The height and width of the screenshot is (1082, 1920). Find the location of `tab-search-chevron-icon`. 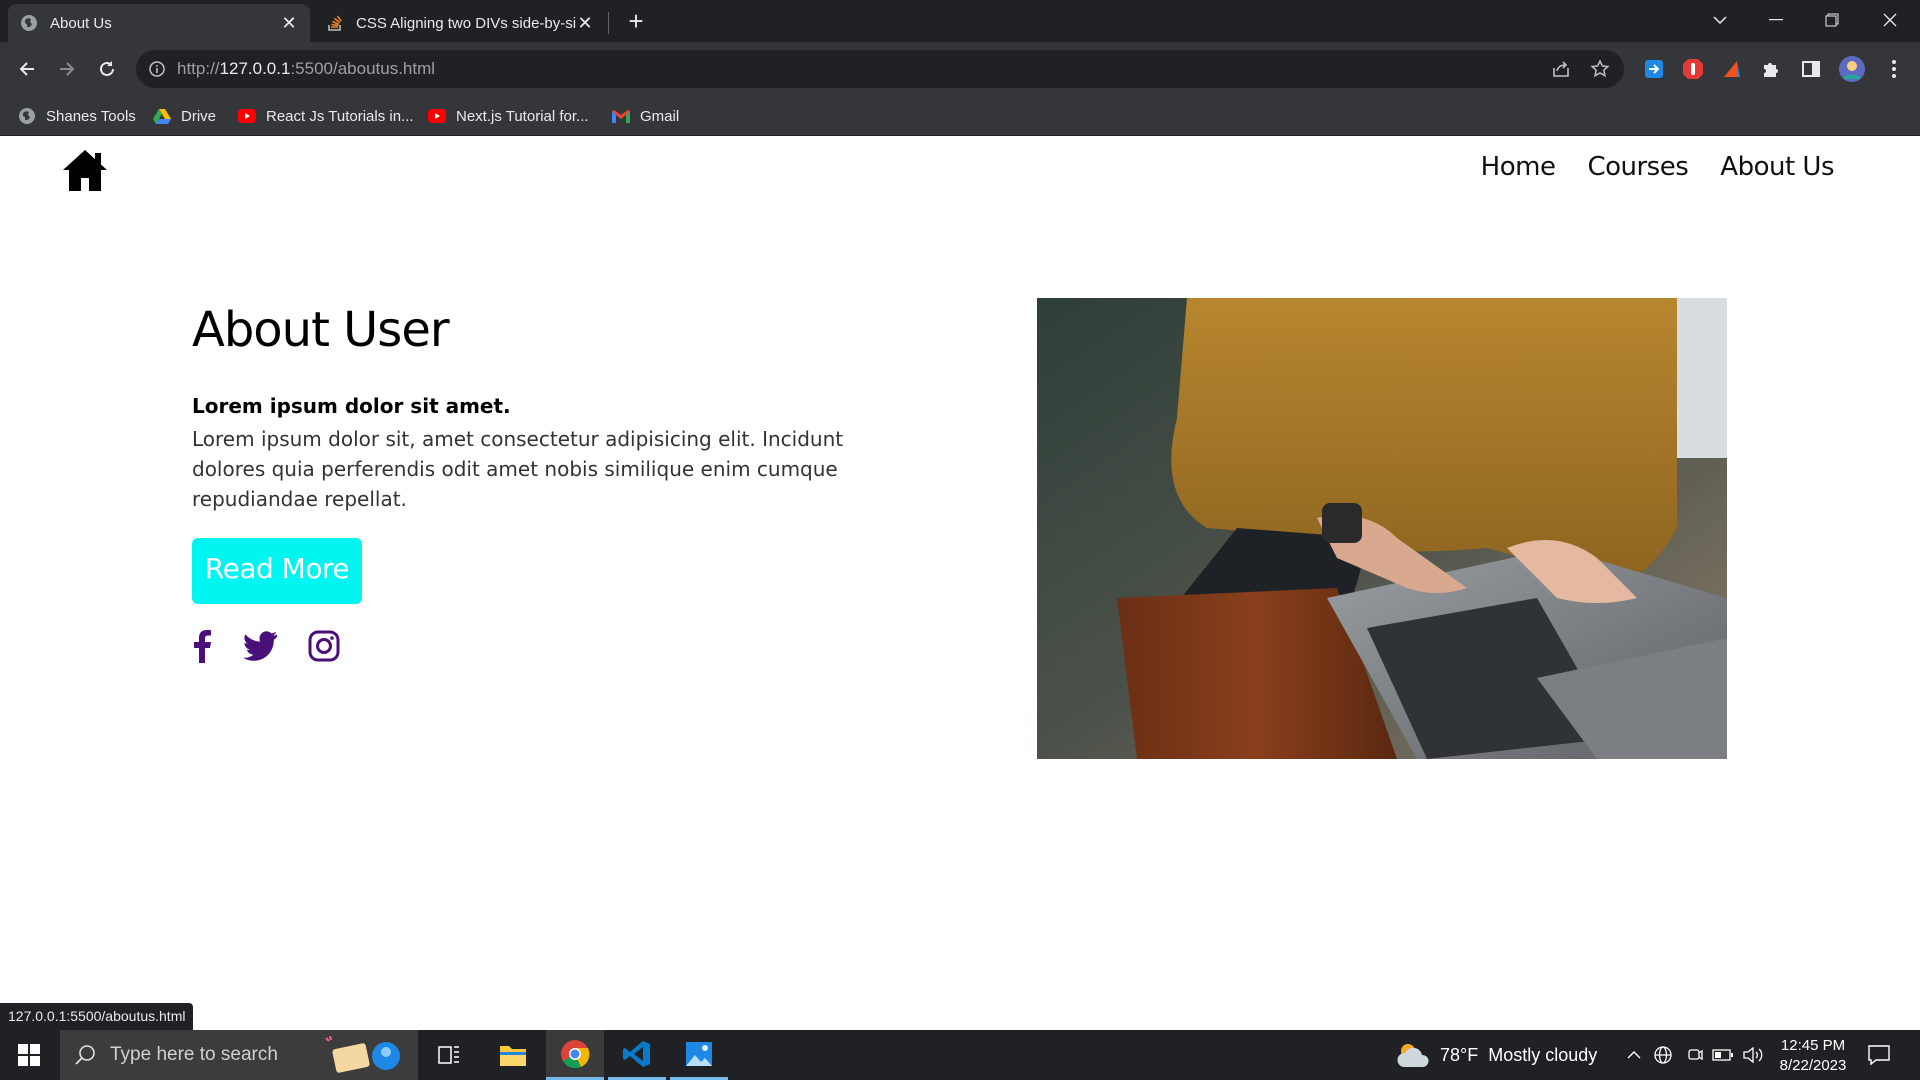

tab-search-chevron-icon is located at coordinates (1720, 20).